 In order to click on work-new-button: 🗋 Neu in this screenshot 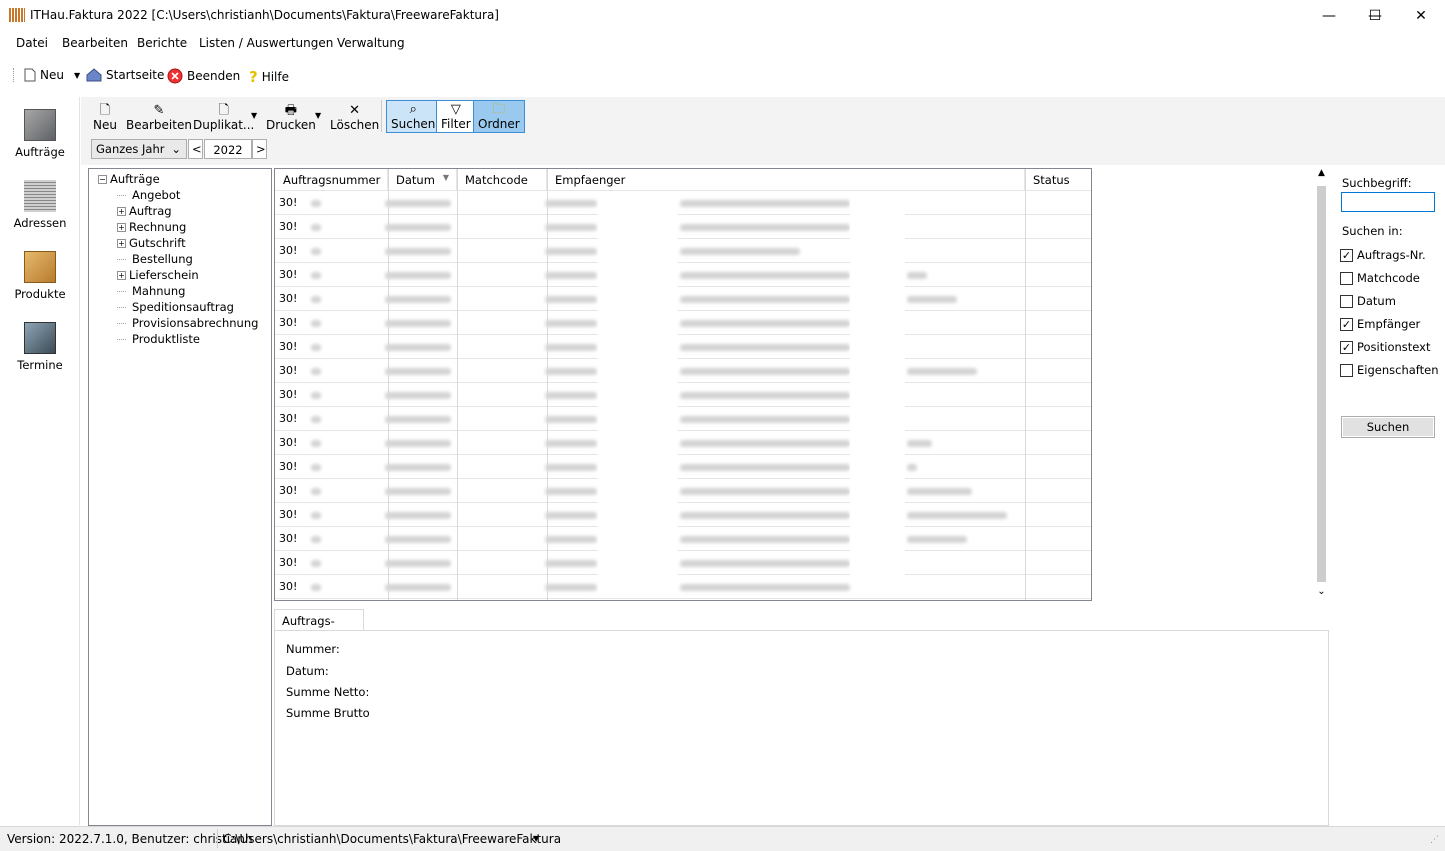, I will do `click(105, 116)`.